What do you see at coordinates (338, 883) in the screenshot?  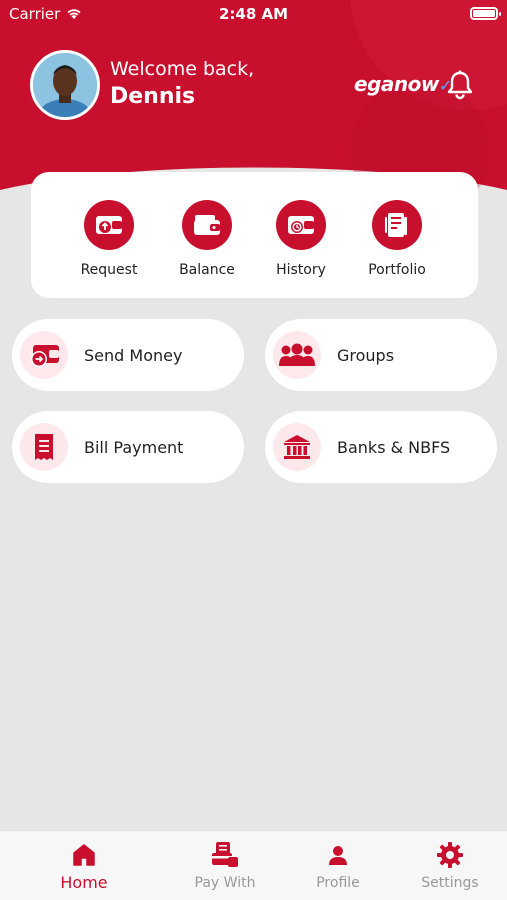 I see `nav-label: Profile` at bounding box center [338, 883].